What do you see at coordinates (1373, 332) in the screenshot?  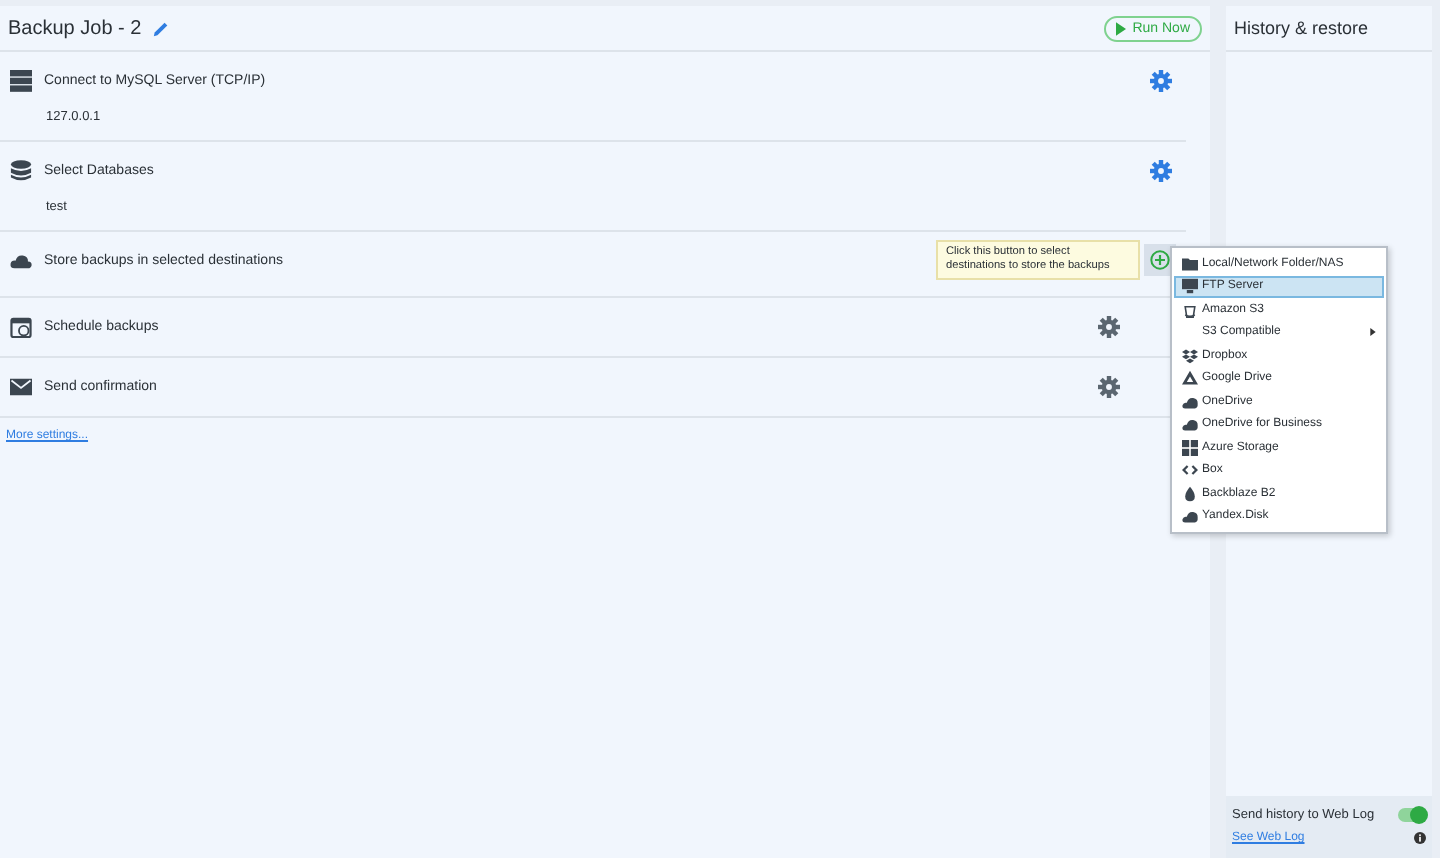 I see `submenu-arrow-icon` at bounding box center [1373, 332].